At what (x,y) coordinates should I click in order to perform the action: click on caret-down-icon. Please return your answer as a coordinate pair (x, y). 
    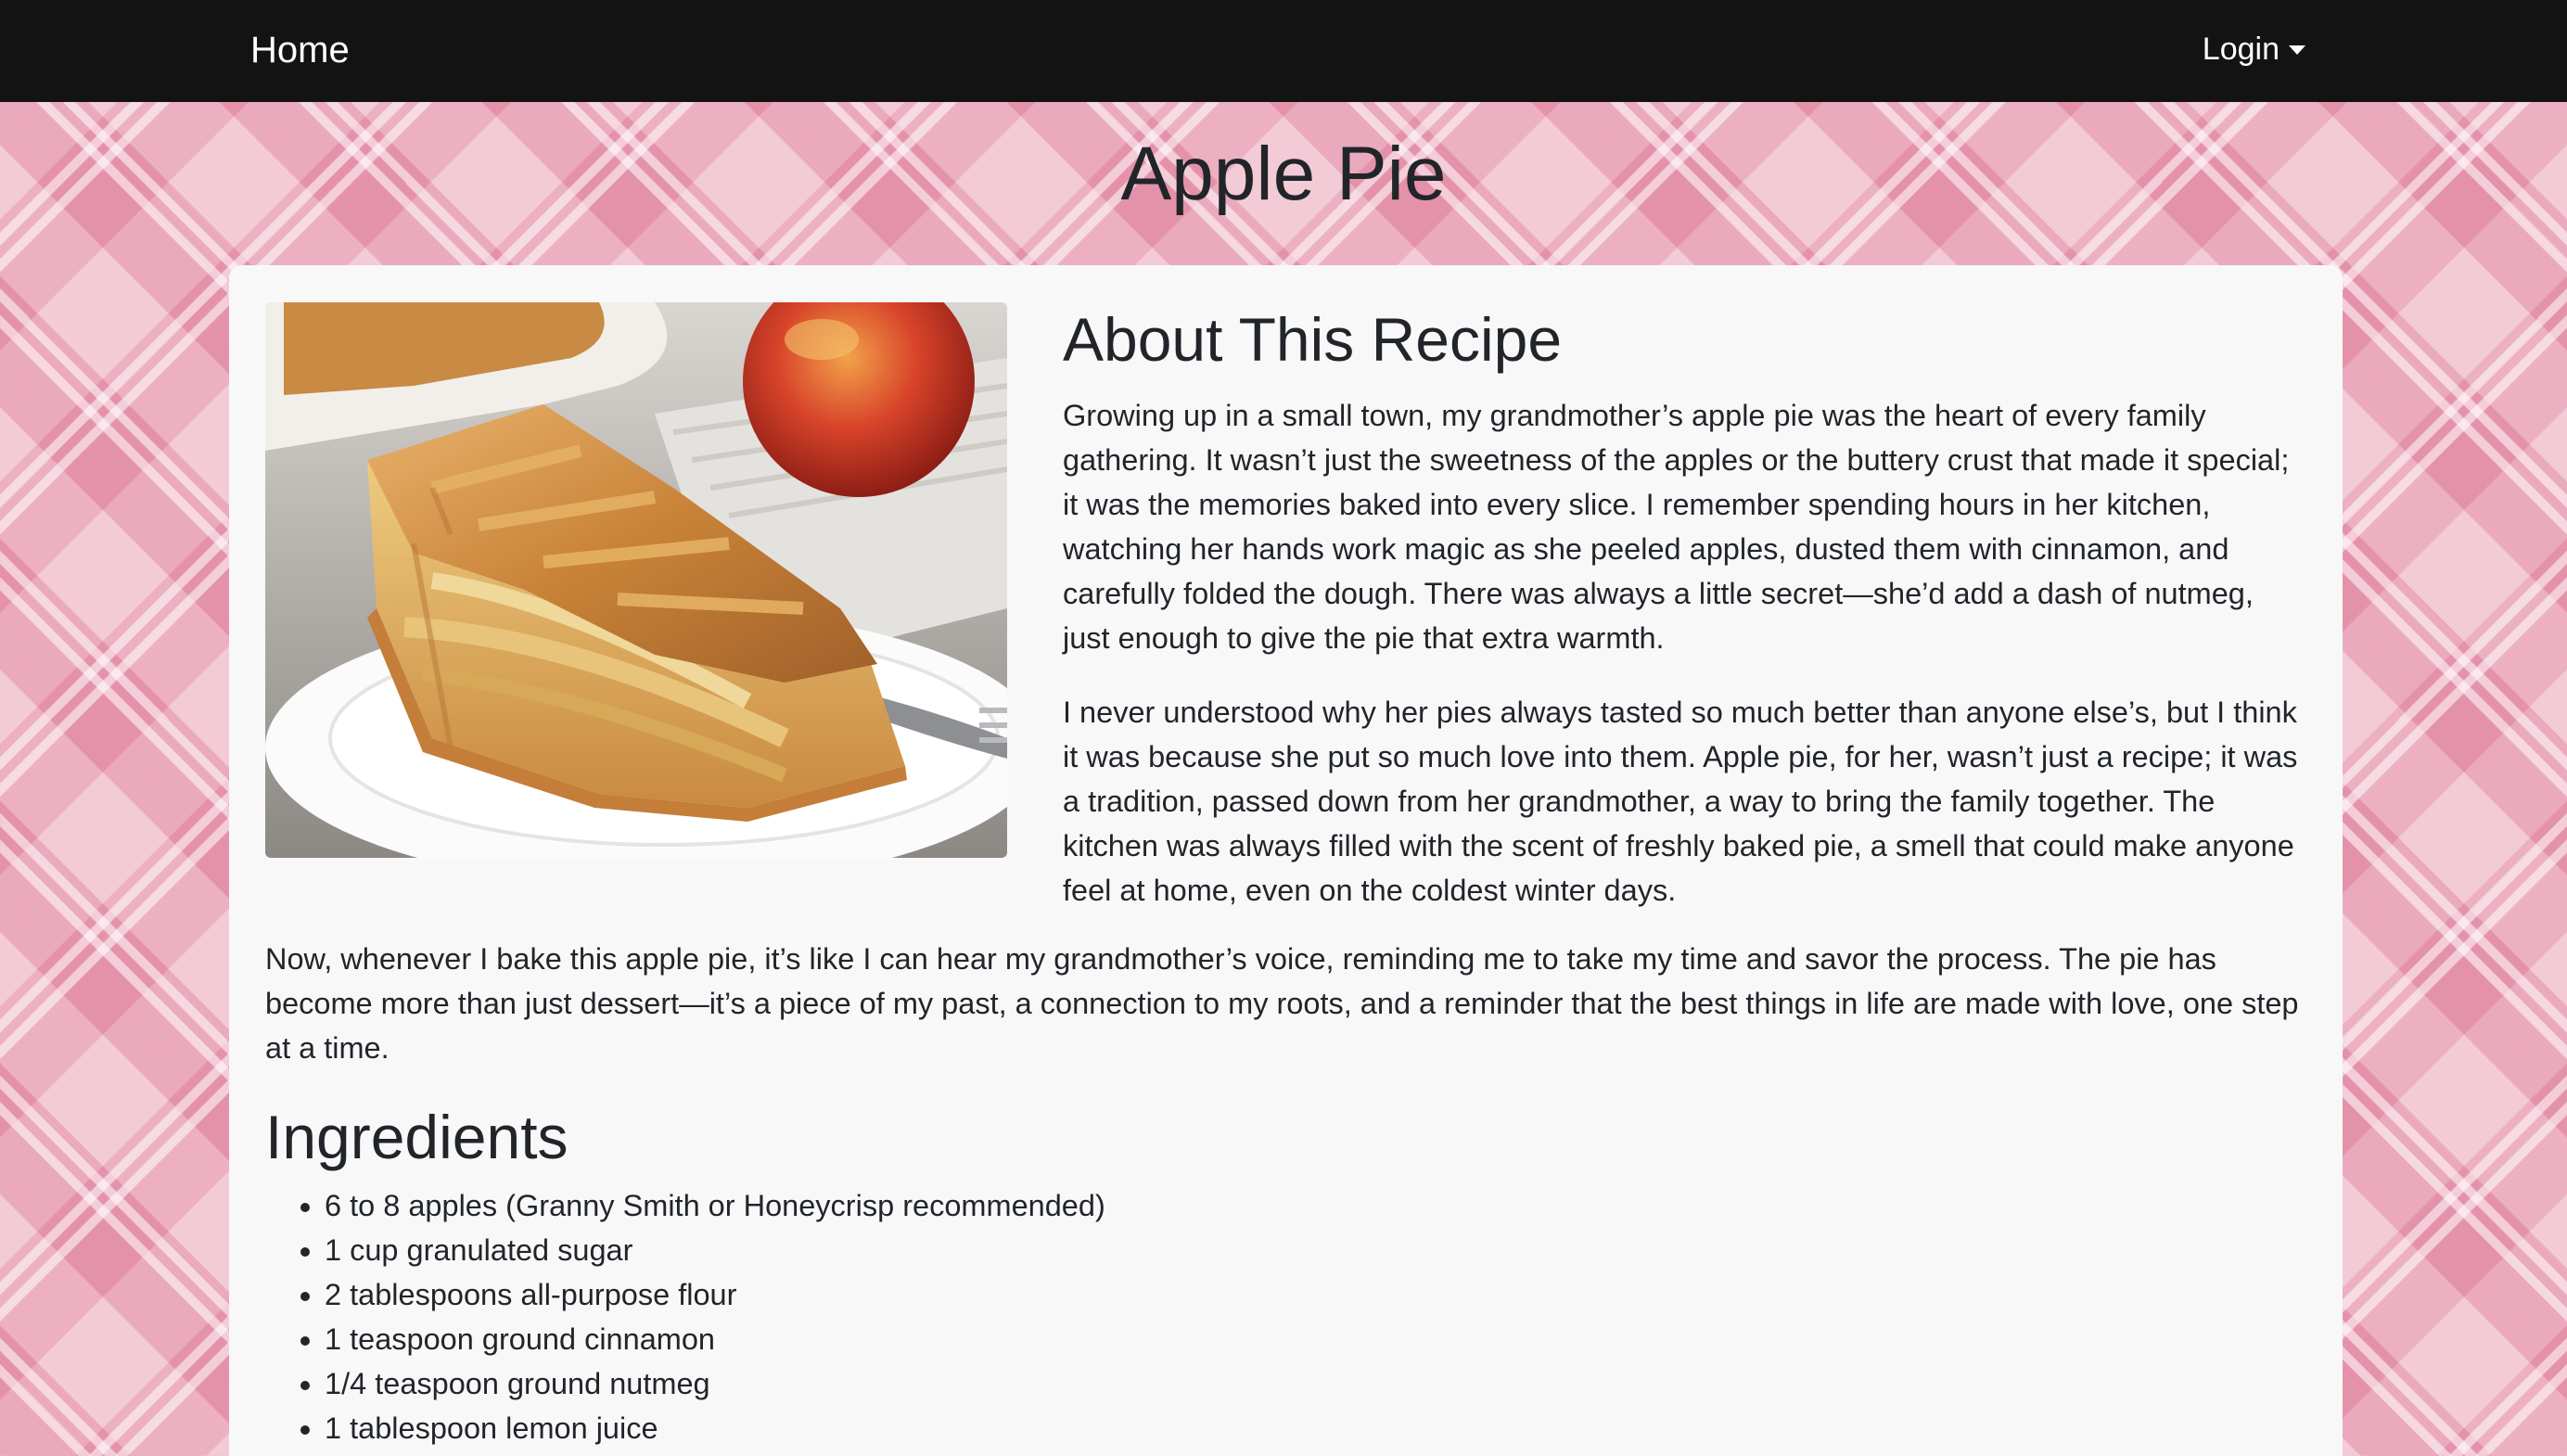
    Looking at the image, I should click on (2297, 50).